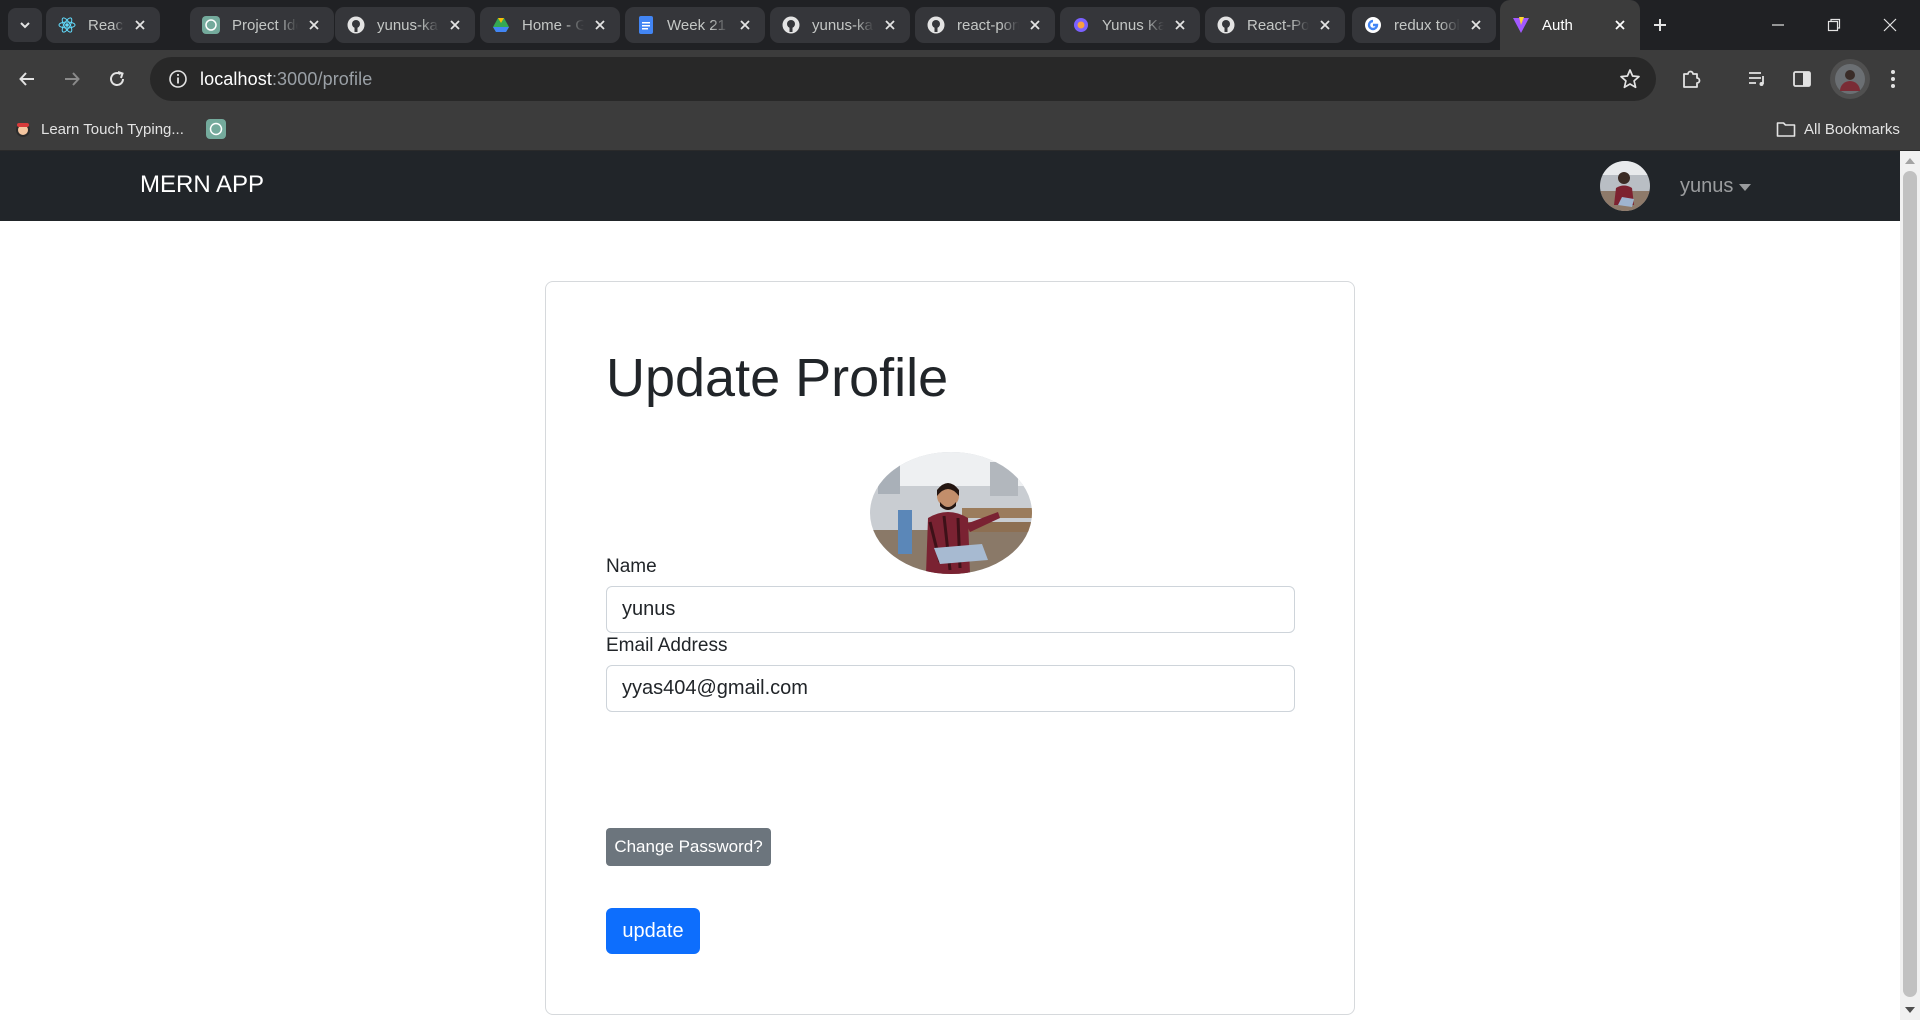 This screenshot has width=1920, height=1020. Describe the element at coordinates (1852, 129) in the screenshot. I see `all-bookmarks-label: All Bookmarks` at that location.